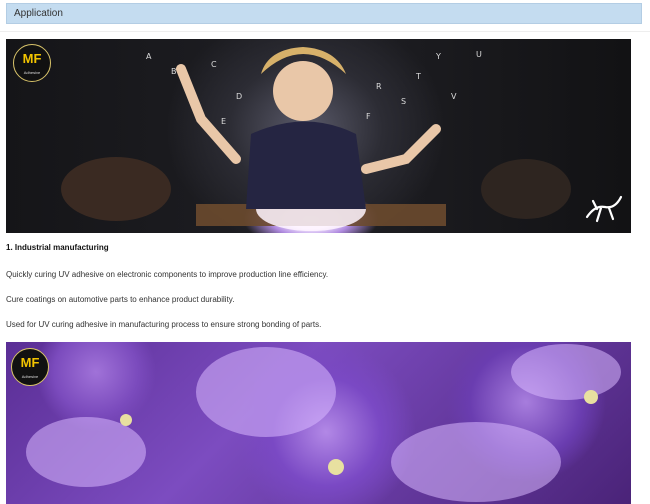 Image resolution: width=650 pixels, height=504 pixels. I want to click on section-title: Application, so click(38, 13).